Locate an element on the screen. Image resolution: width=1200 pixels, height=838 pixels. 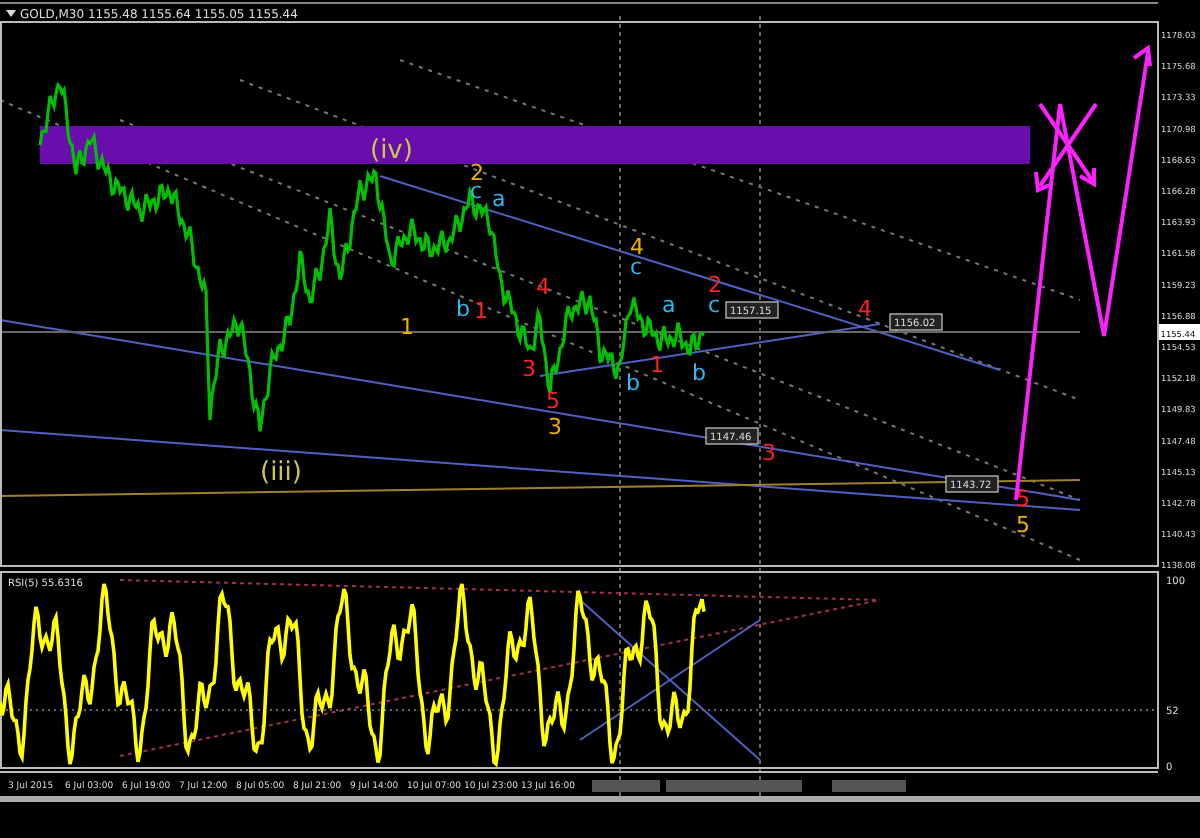
wave-label: (iii) is located at coordinates (281, 473).